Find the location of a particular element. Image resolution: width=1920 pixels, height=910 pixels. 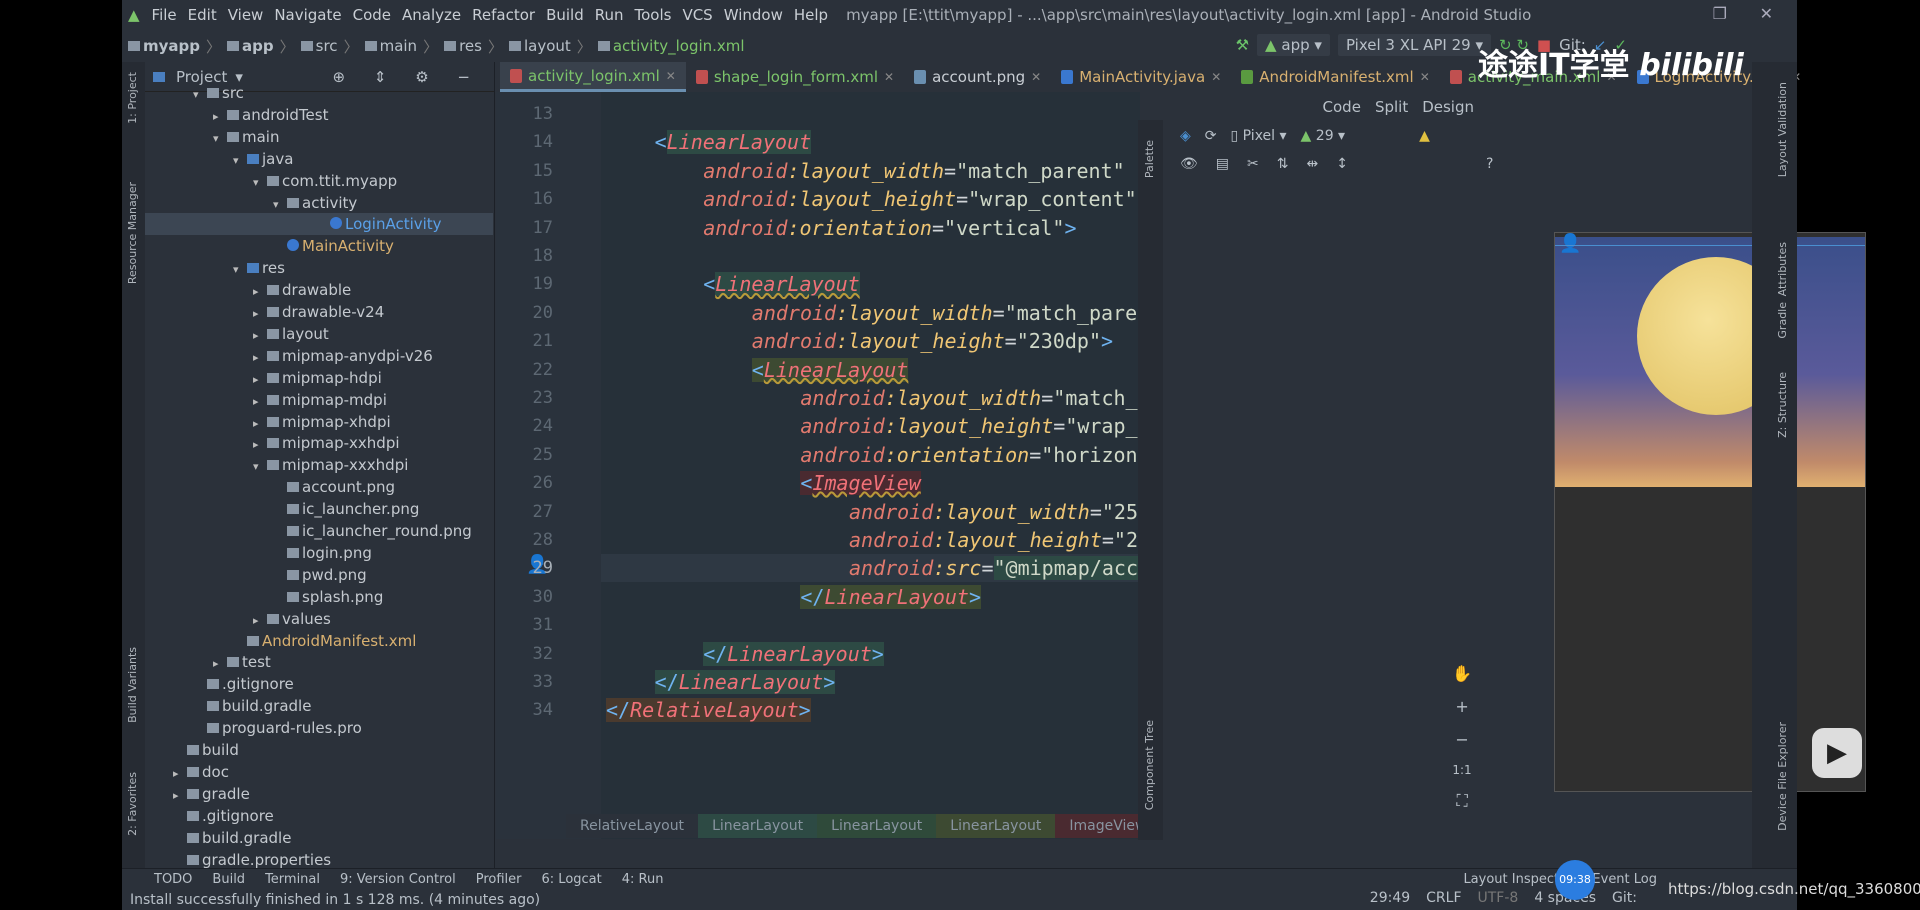

build-hammer-icon: ⚒ is located at coordinates (1242, 45).